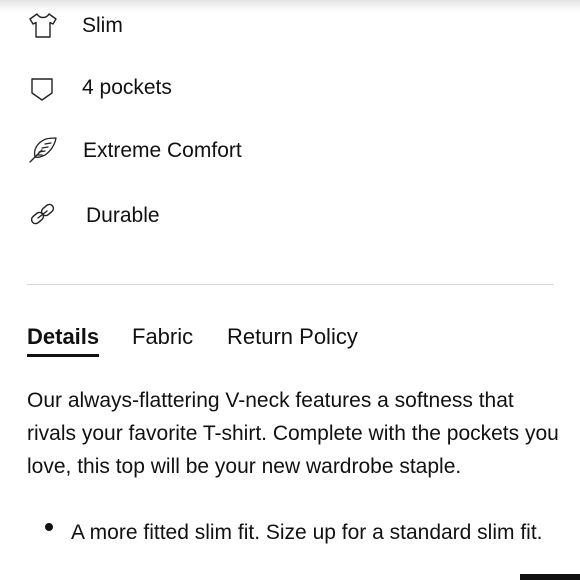 Image resolution: width=580 pixels, height=580 pixels. What do you see at coordinates (43, 87) in the screenshot?
I see `pocket-icon` at bounding box center [43, 87].